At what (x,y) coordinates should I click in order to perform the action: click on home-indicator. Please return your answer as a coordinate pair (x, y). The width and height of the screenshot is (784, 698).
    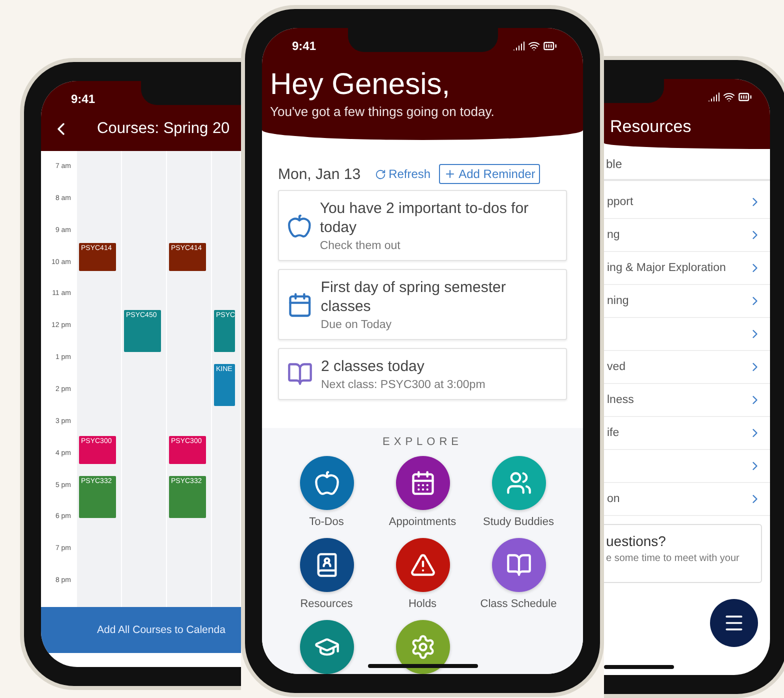
    Looking at the image, I should click on (639, 667).